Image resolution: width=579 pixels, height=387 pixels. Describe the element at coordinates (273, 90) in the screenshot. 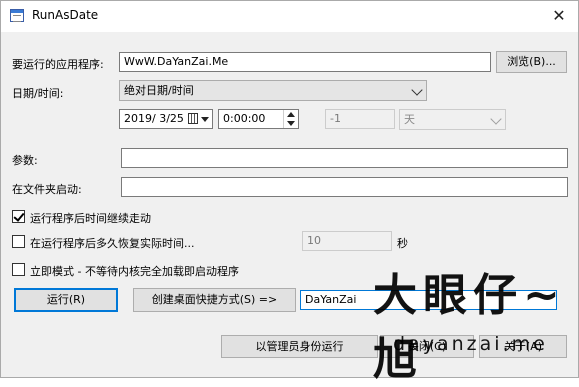

I see `datetime-mode-select: 绝对日期/时间` at that location.